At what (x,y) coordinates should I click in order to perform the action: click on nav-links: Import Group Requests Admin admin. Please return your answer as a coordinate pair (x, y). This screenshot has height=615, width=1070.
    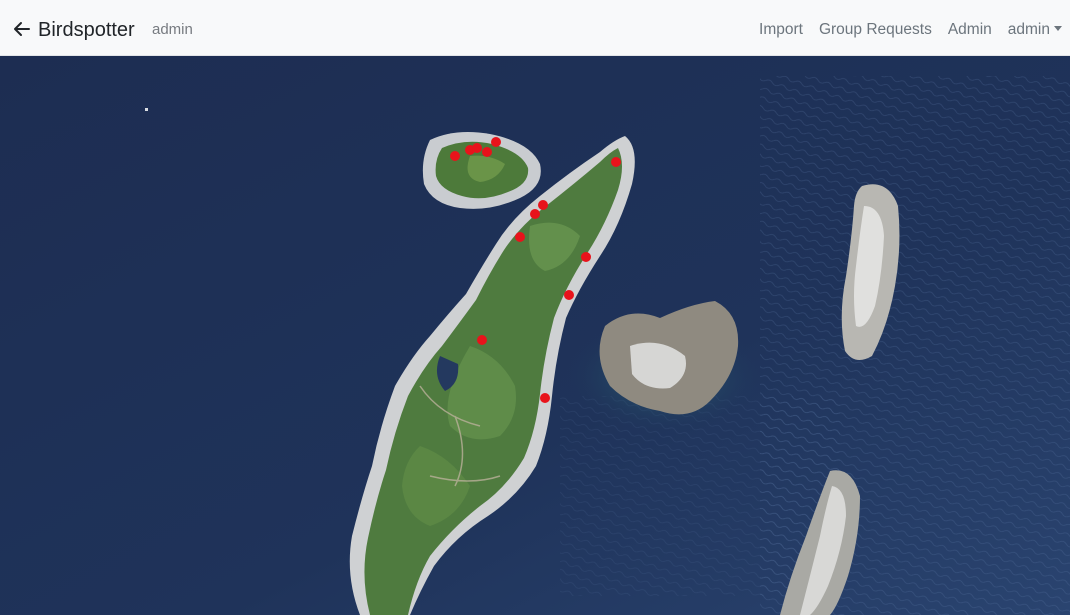
    Looking at the image, I should click on (910, 30).